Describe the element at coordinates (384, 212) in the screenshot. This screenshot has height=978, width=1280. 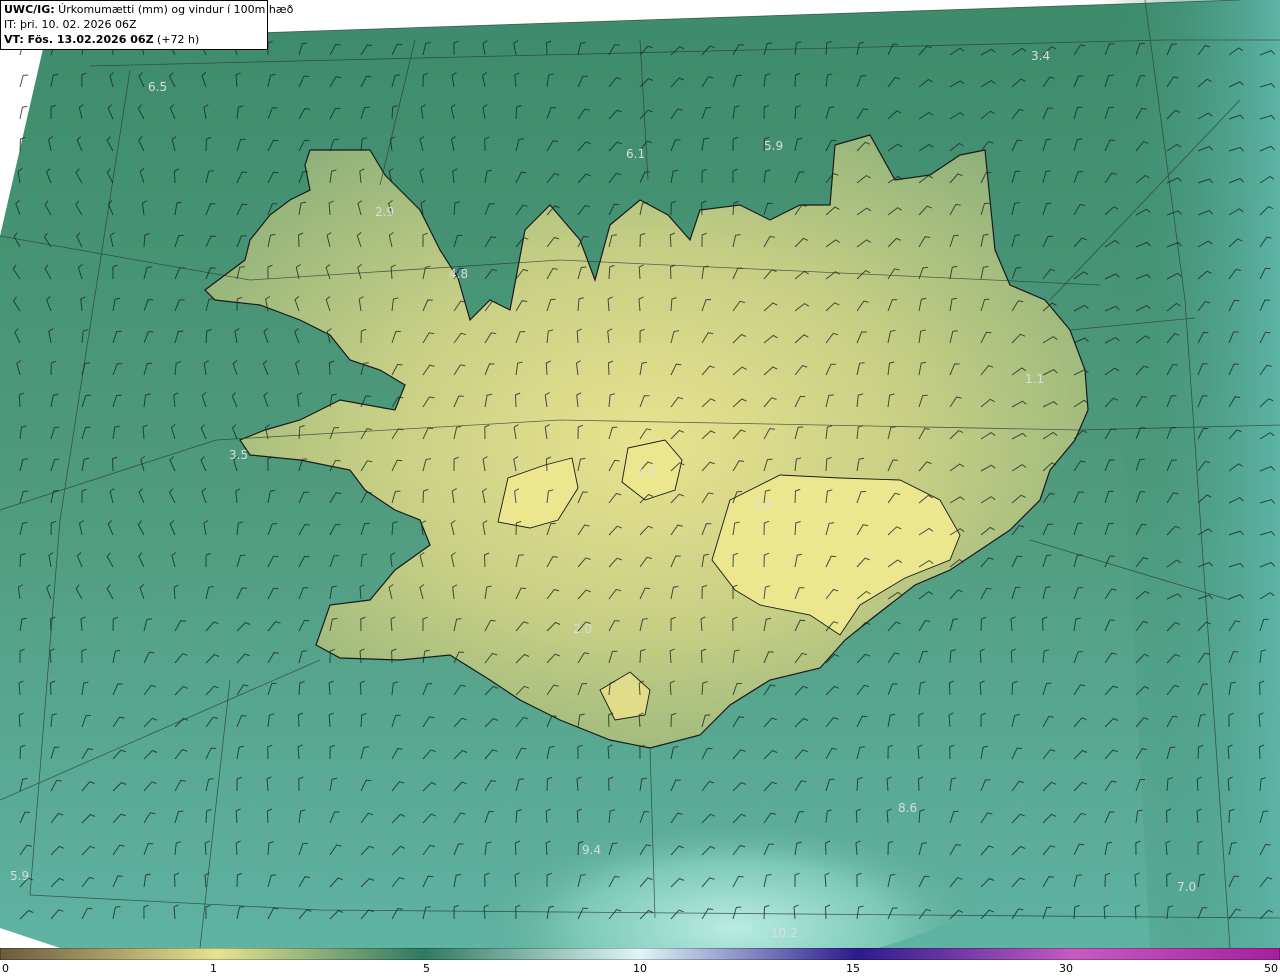
I see `value-label-westfjords: 2.9` at that location.